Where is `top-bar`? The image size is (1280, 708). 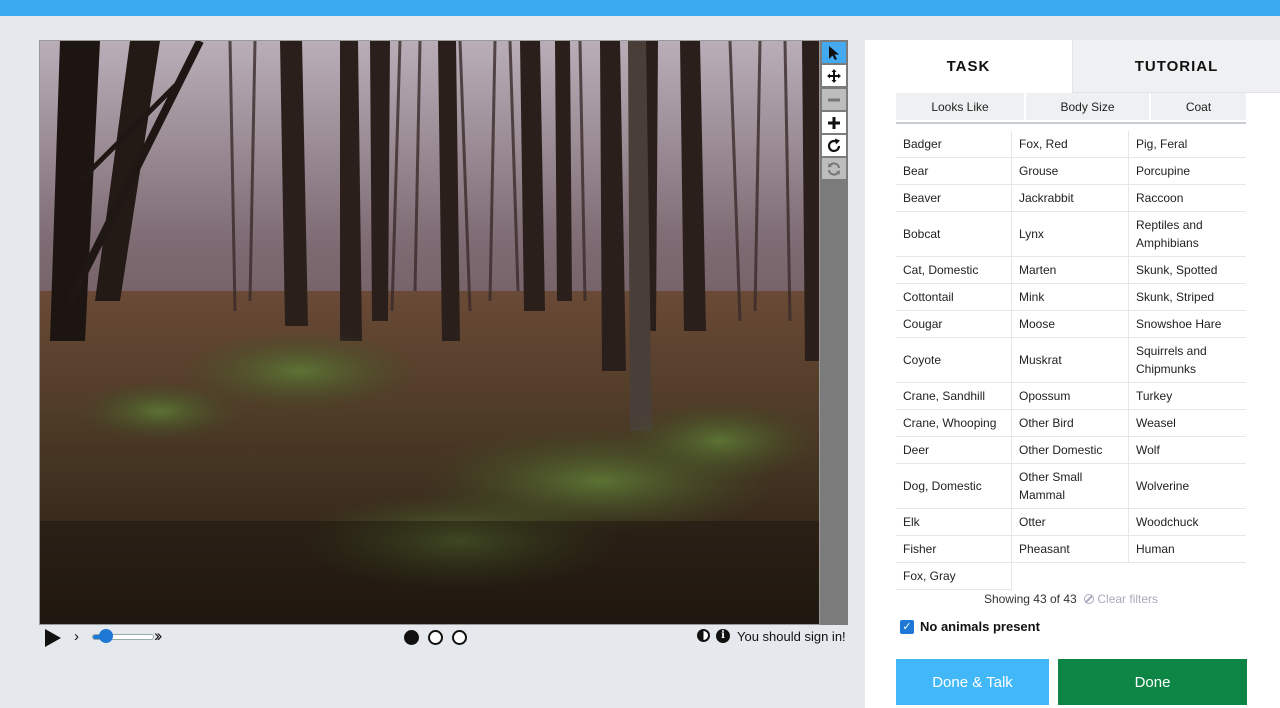
top-bar is located at coordinates (640, 8).